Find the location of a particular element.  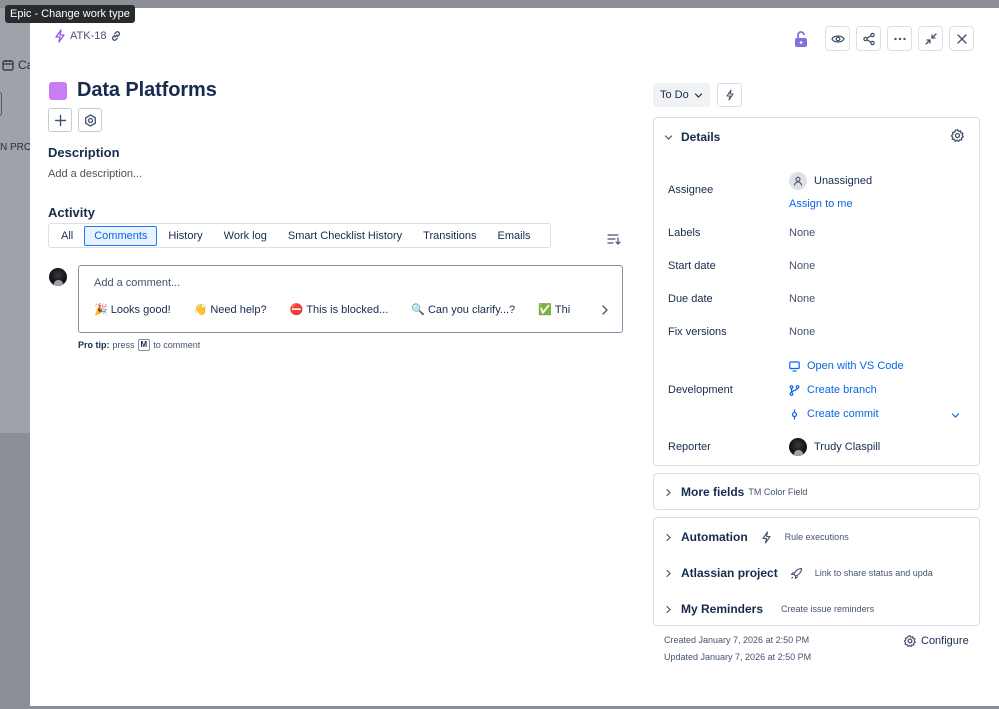

branch-icon is located at coordinates (794, 390).